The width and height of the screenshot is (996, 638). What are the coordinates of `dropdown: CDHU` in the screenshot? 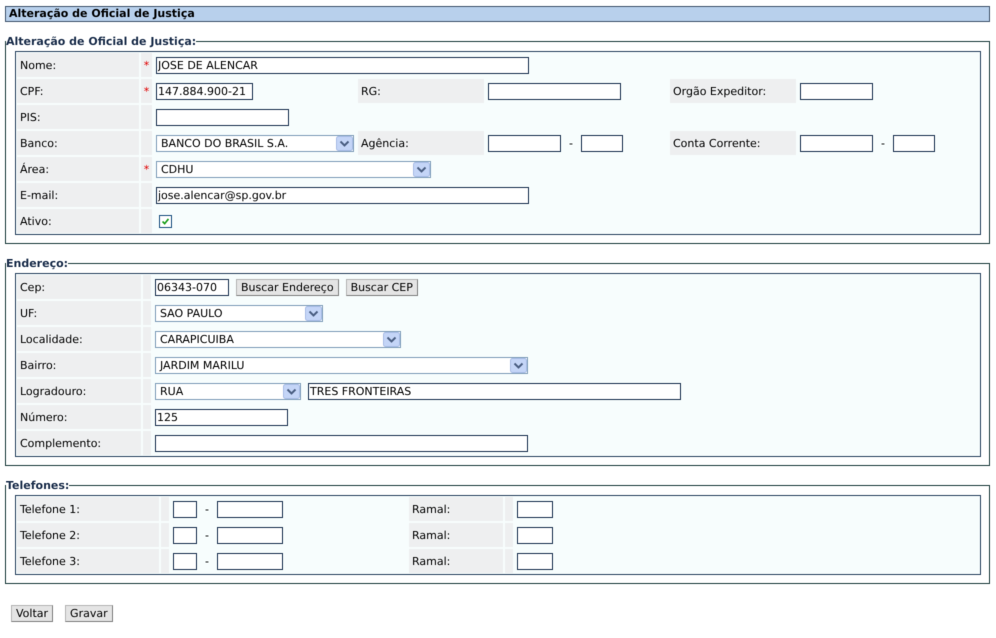 It's located at (293, 169).